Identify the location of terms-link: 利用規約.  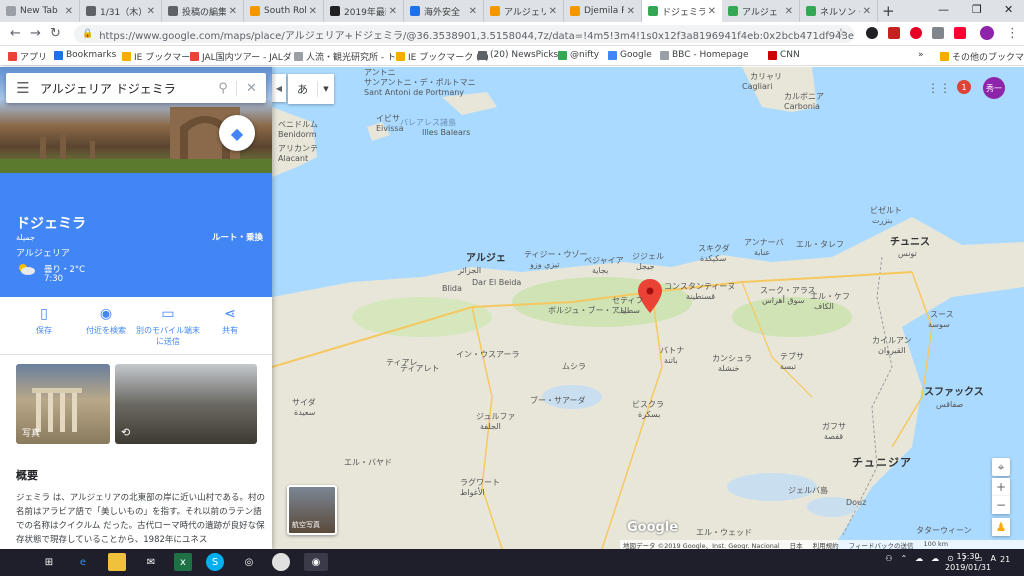
(826, 545).